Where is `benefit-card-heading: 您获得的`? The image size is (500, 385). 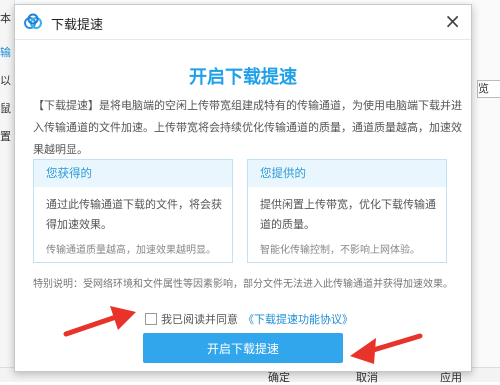 benefit-card-heading: 您获得的 is located at coordinates (133, 173).